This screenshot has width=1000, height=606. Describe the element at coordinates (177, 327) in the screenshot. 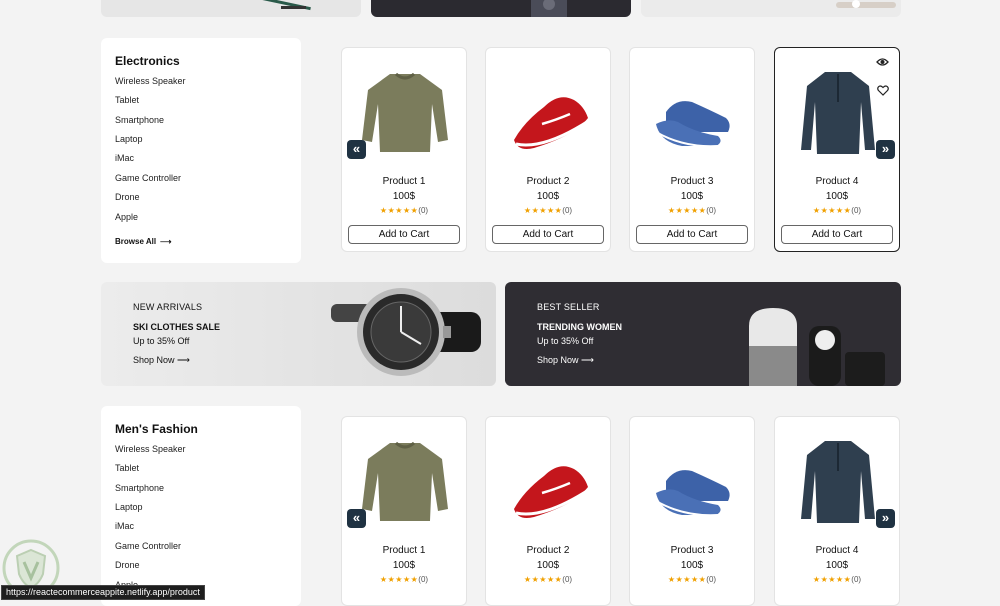

I see `promo-heading: SKI CLOTHES SALE` at that location.